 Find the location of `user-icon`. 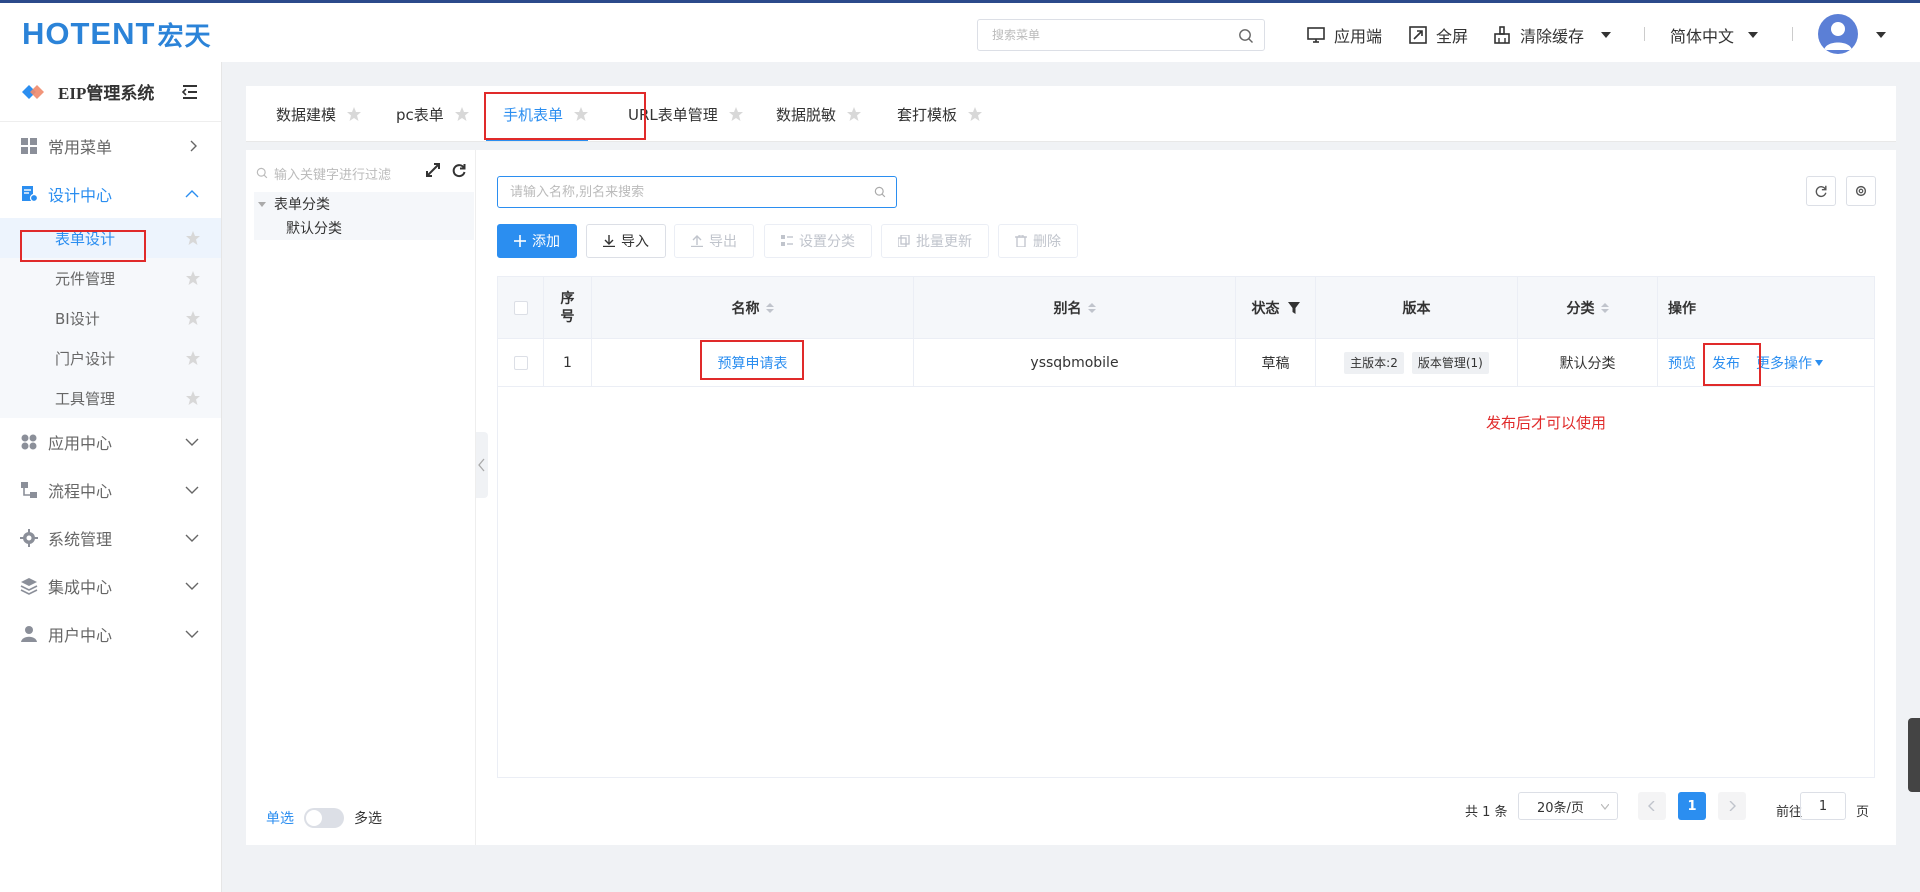

user-icon is located at coordinates (29, 634).